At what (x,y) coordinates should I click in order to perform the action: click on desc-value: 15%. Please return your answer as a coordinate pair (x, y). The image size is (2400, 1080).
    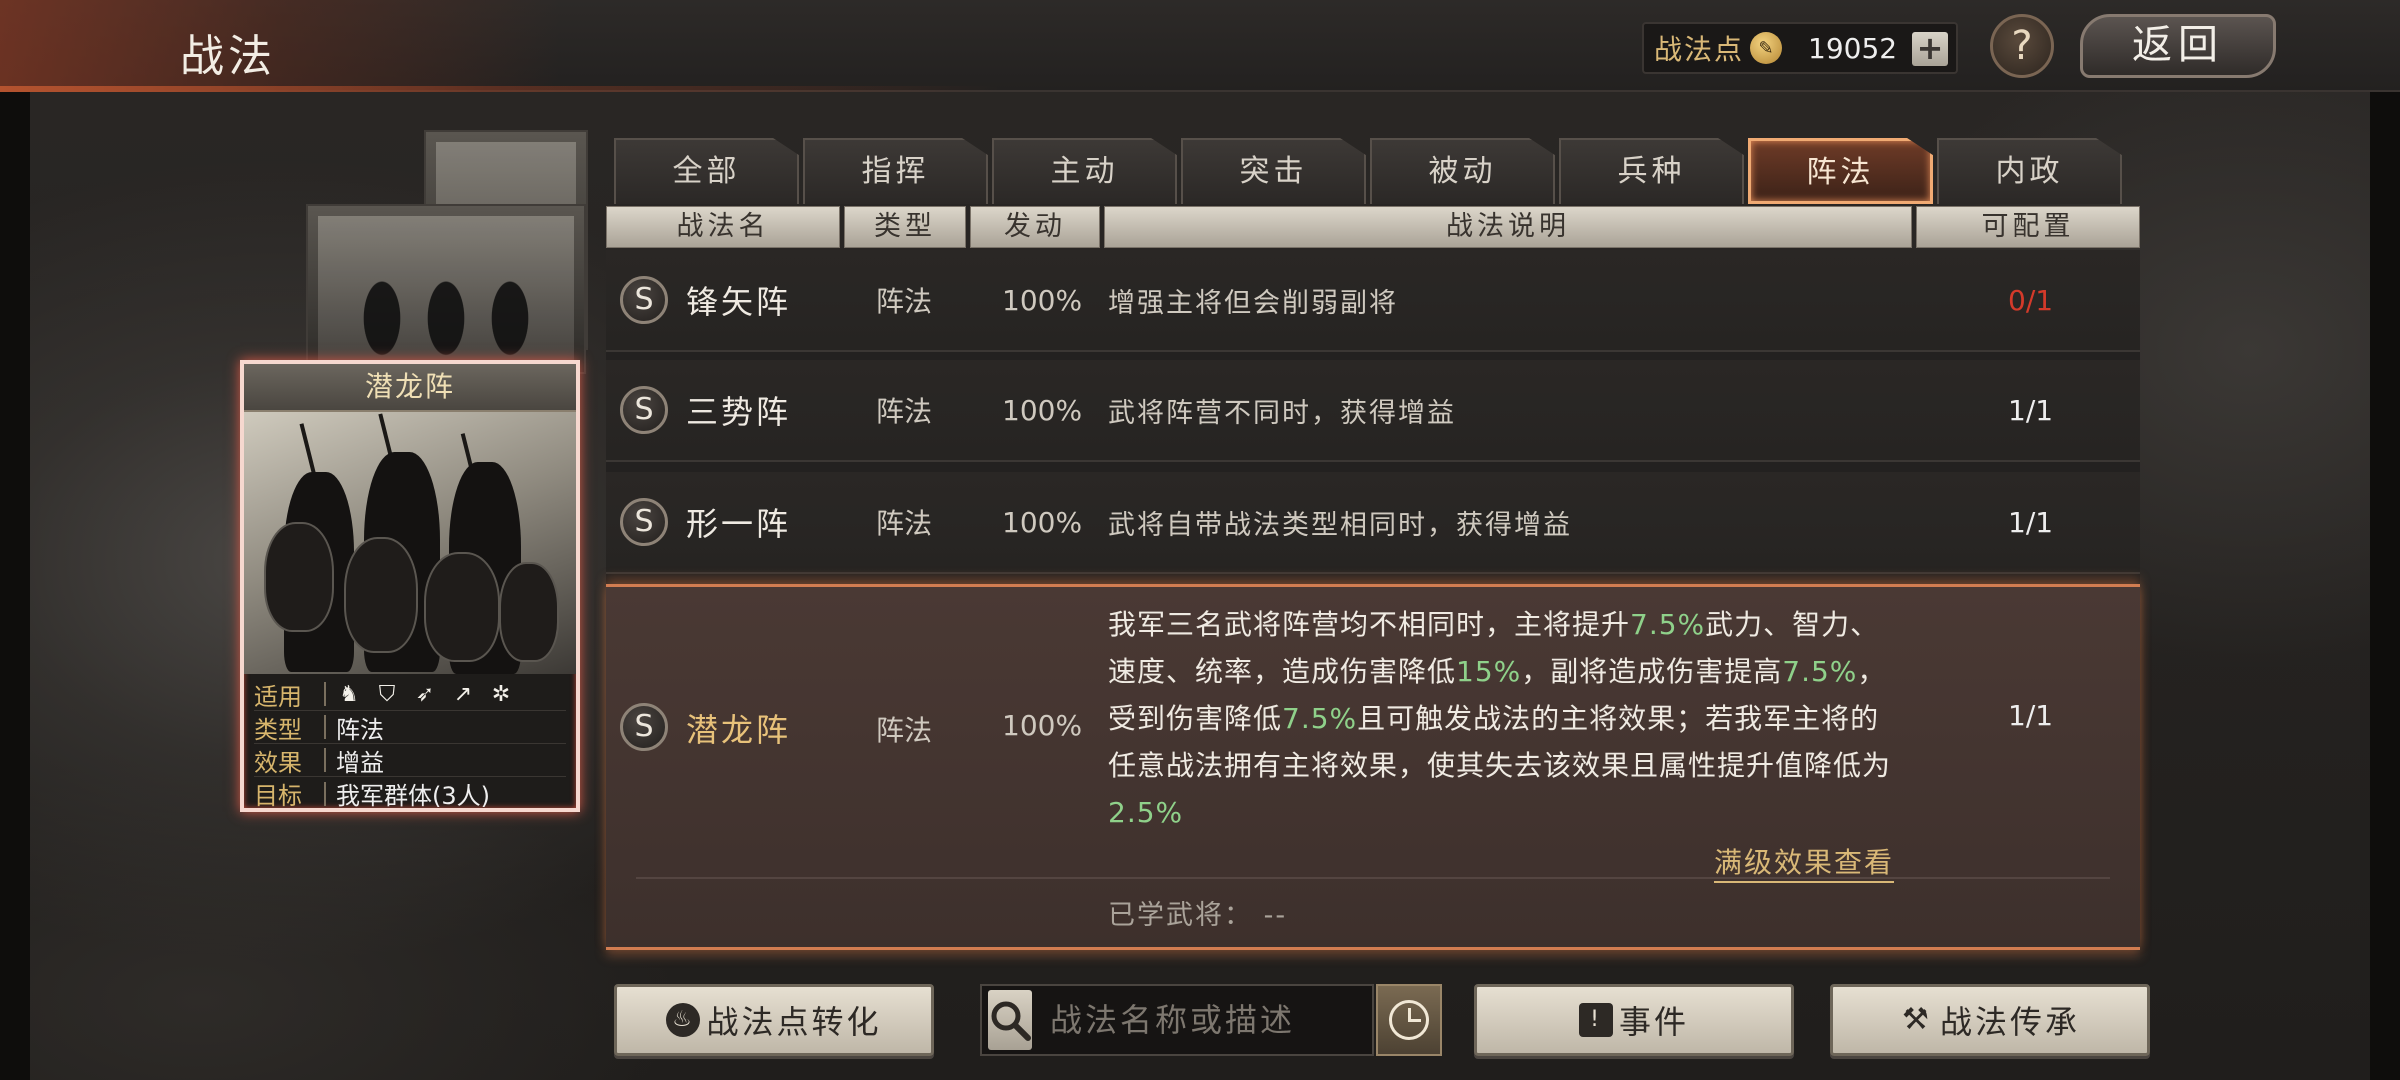
    Looking at the image, I should click on (1489, 671).